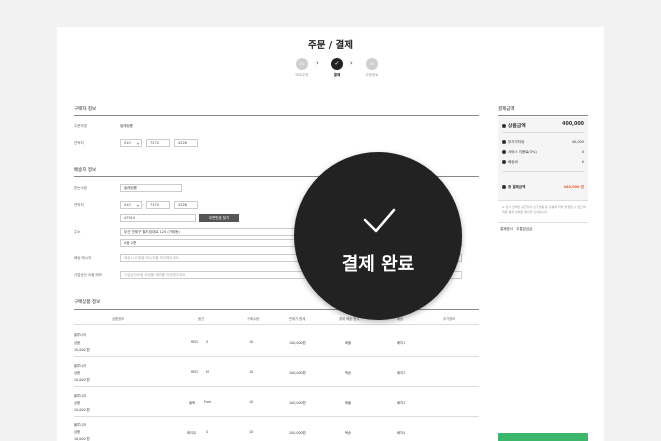  What do you see at coordinates (207, 372) in the screenshot?
I see `product-size: M` at bounding box center [207, 372].